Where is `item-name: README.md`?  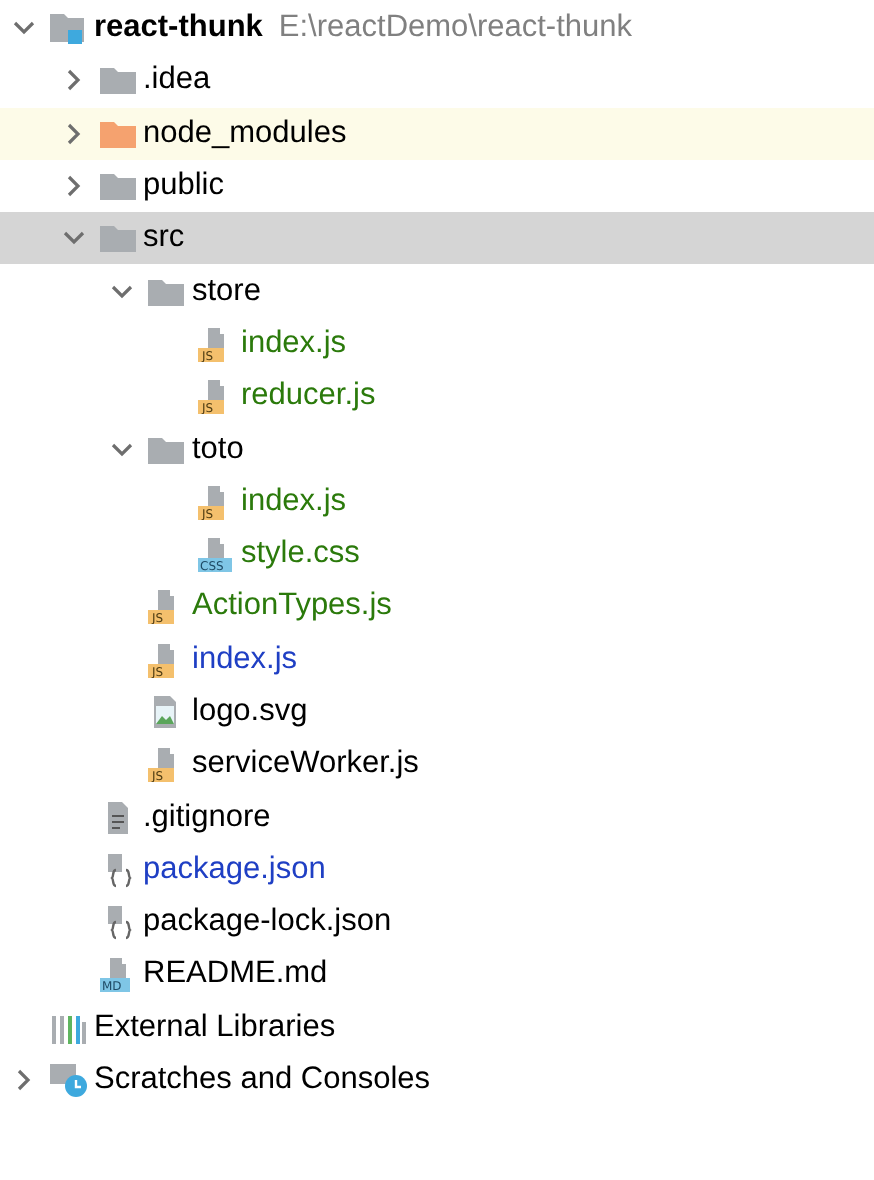 item-name: README.md is located at coordinates (235, 974).